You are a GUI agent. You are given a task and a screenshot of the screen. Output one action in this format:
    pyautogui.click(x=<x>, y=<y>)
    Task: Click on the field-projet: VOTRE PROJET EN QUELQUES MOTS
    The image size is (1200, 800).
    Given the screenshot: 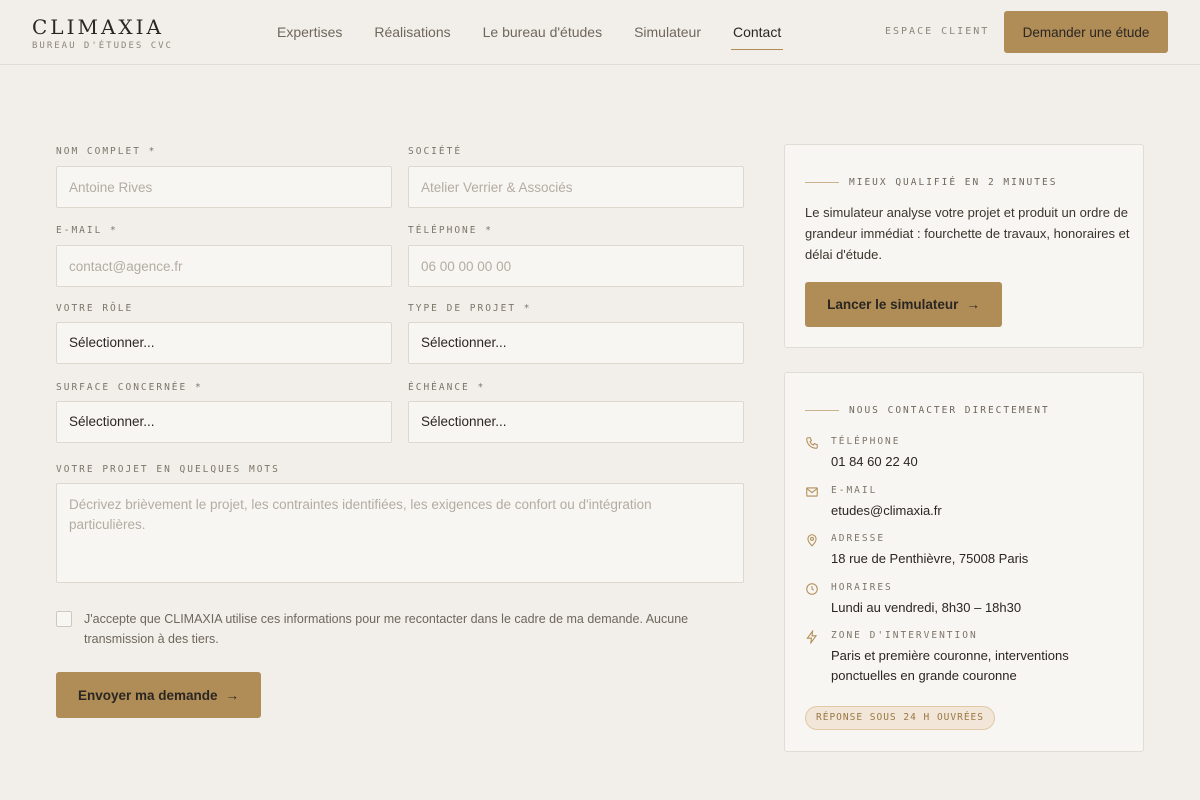 What is the action you would take?
    pyautogui.click(x=400, y=523)
    